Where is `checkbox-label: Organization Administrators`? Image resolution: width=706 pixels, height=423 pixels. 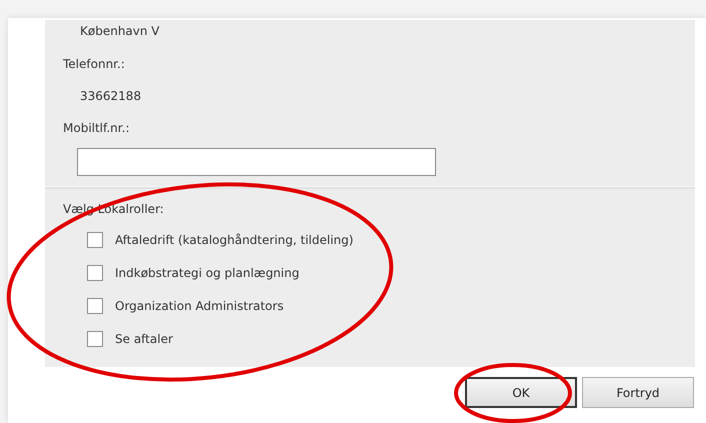 checkbox-label: Organization Administrators is located at coordinates (199, 305).